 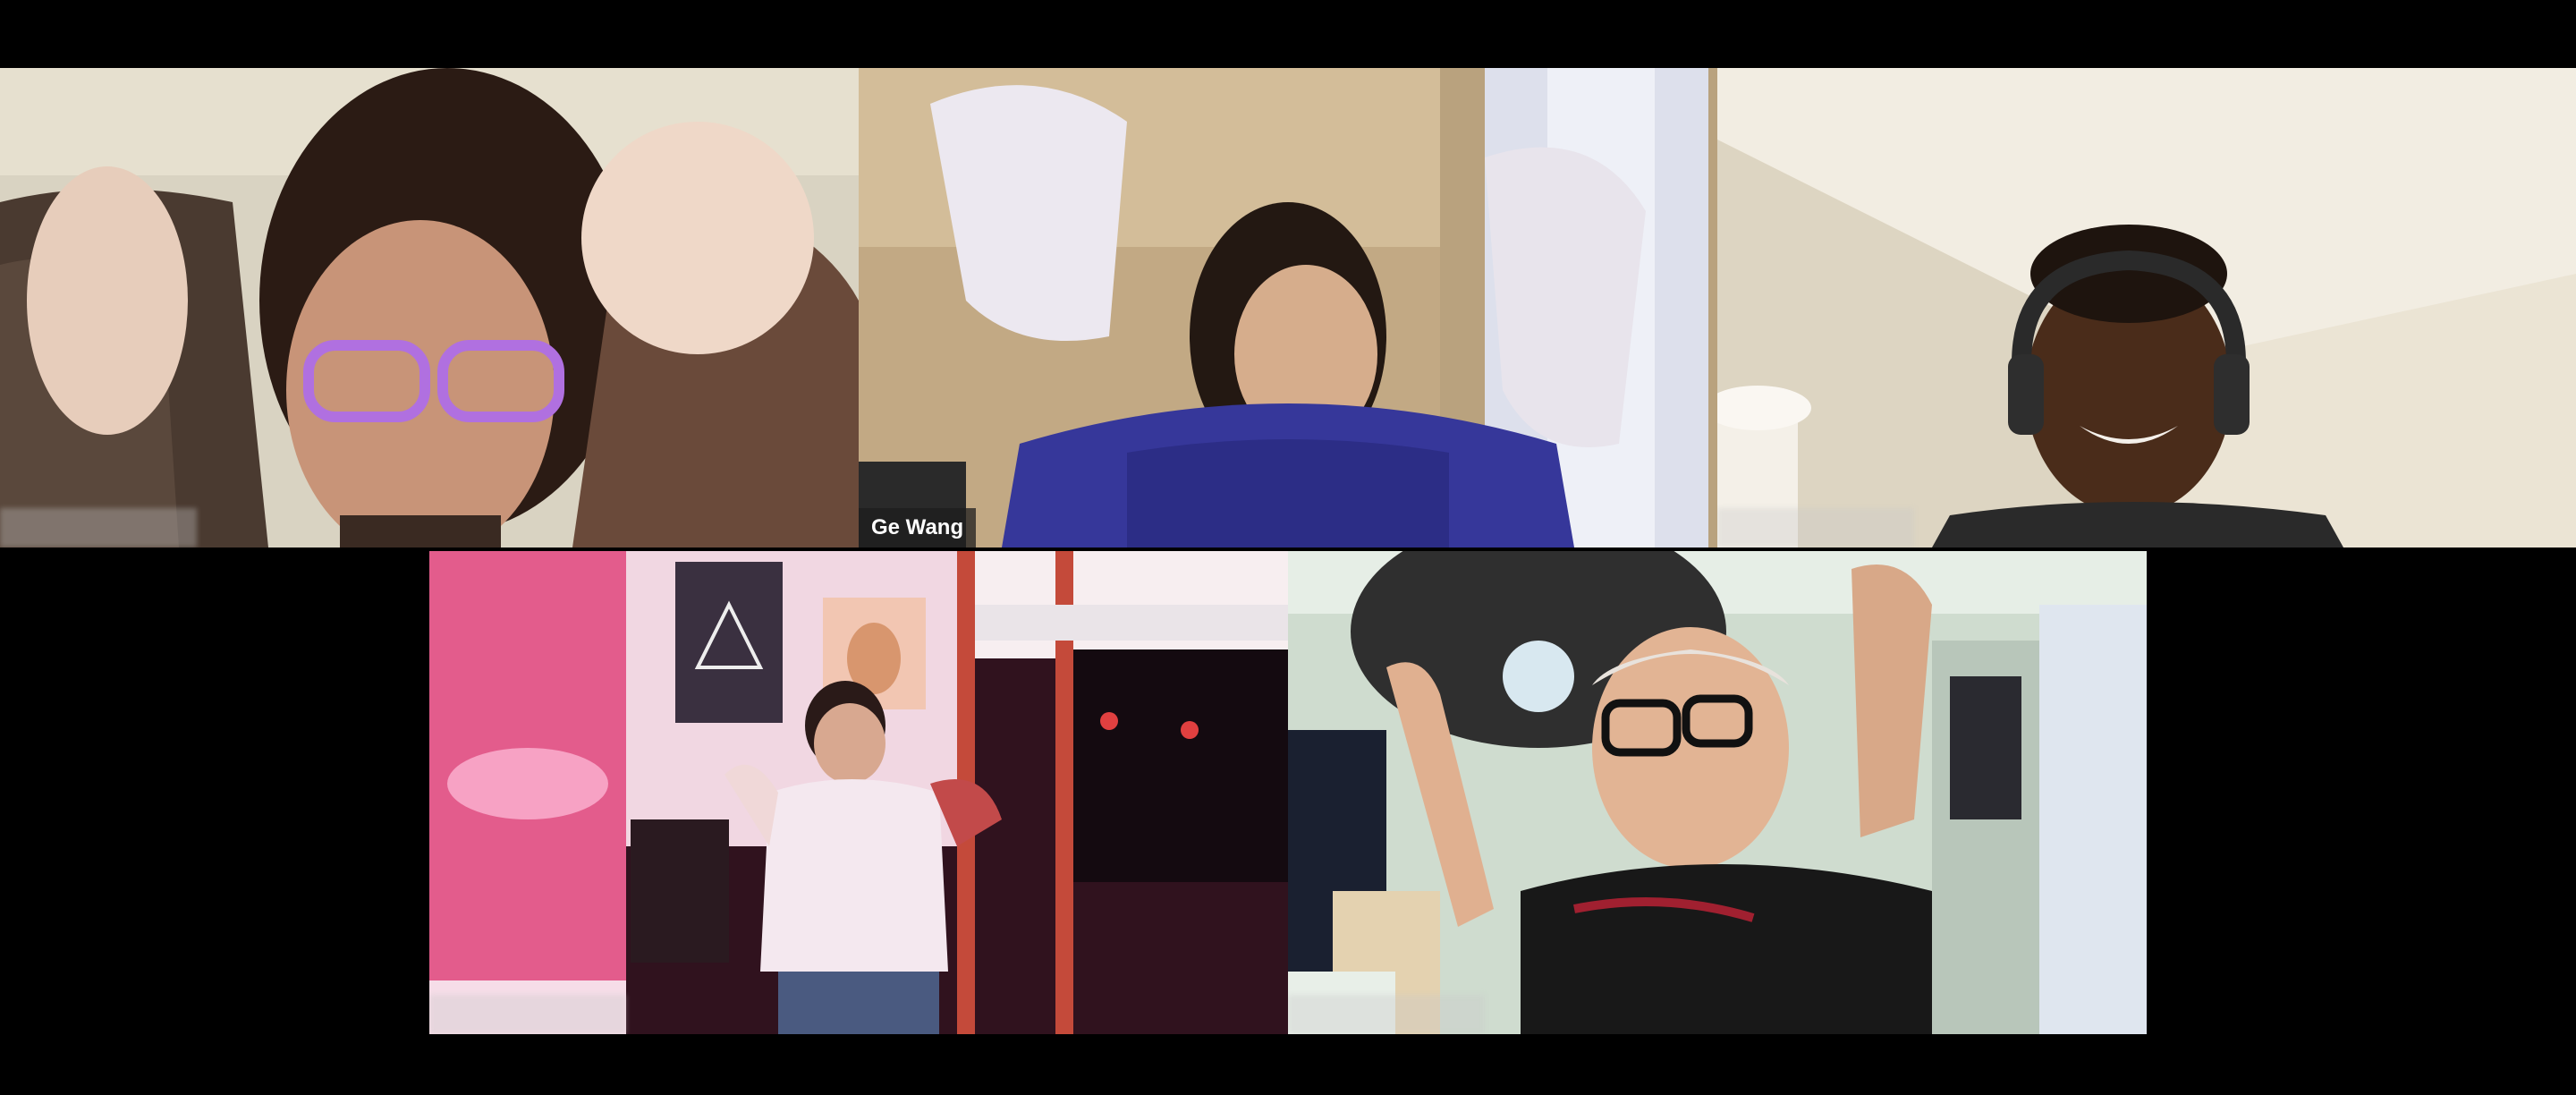 I want to click on participant-name-tag: Ge Wang, so click(x=918, y=528).